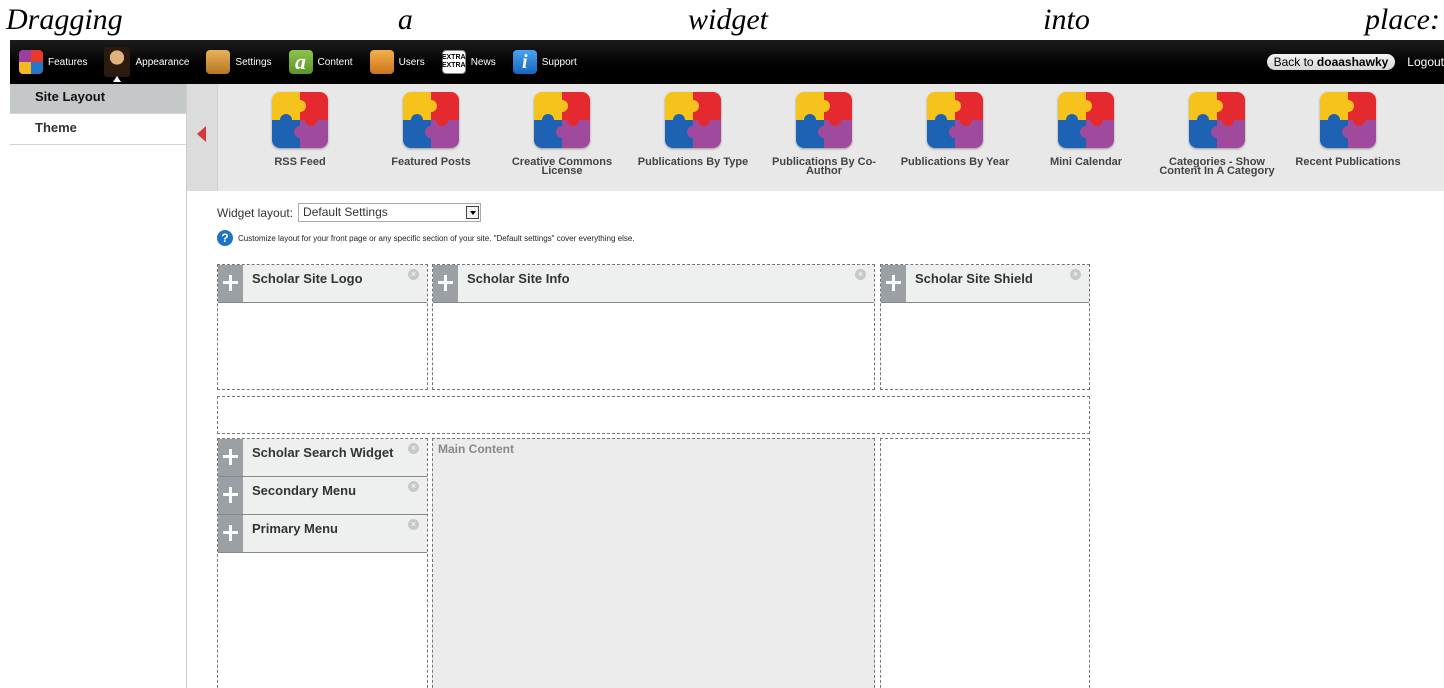  What do you see at coordinates (405, 19) in the screenshot?
I see `caption-word: a` at bounding box center [405, 19].